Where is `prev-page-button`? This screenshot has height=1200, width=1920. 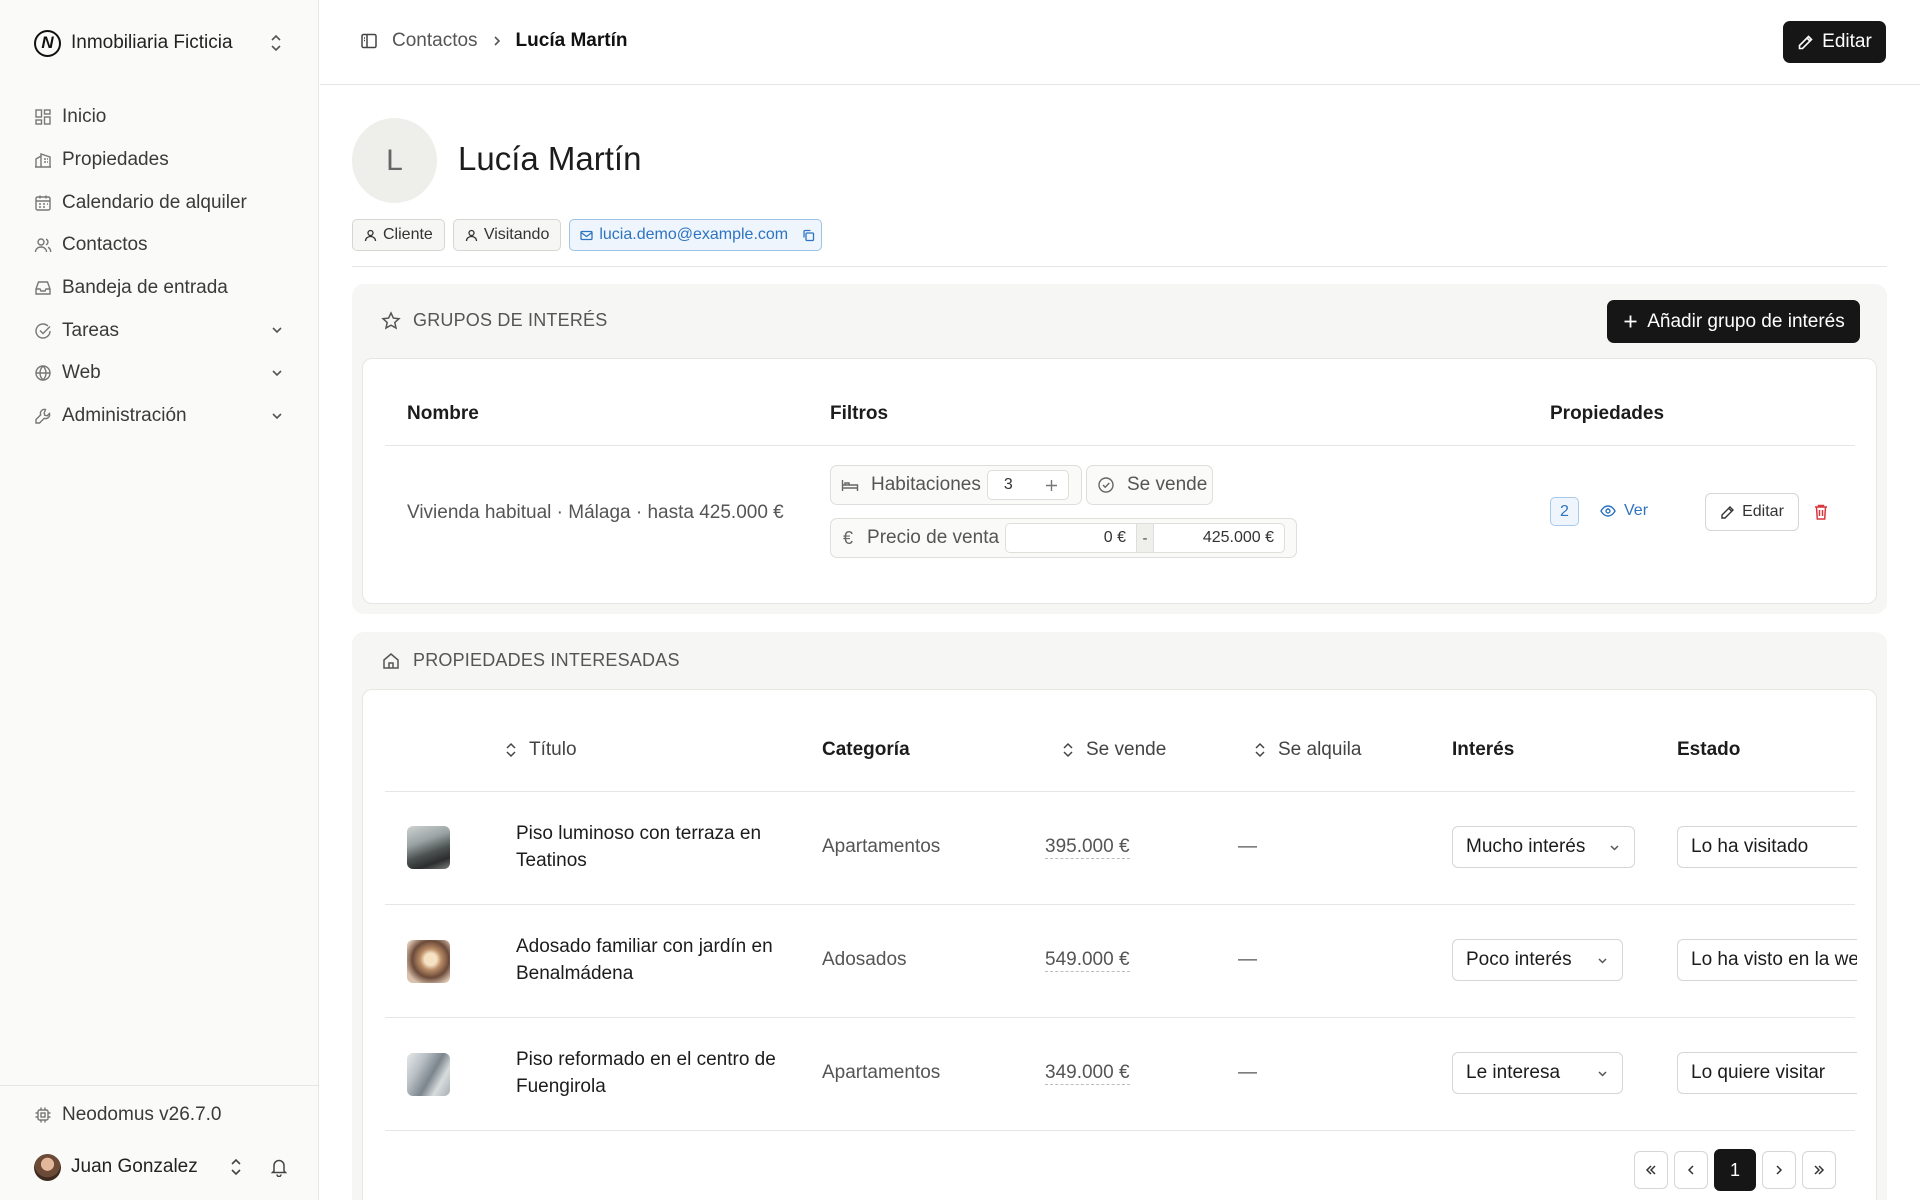
prev-page-button is located at coordinates (1691, 1170).